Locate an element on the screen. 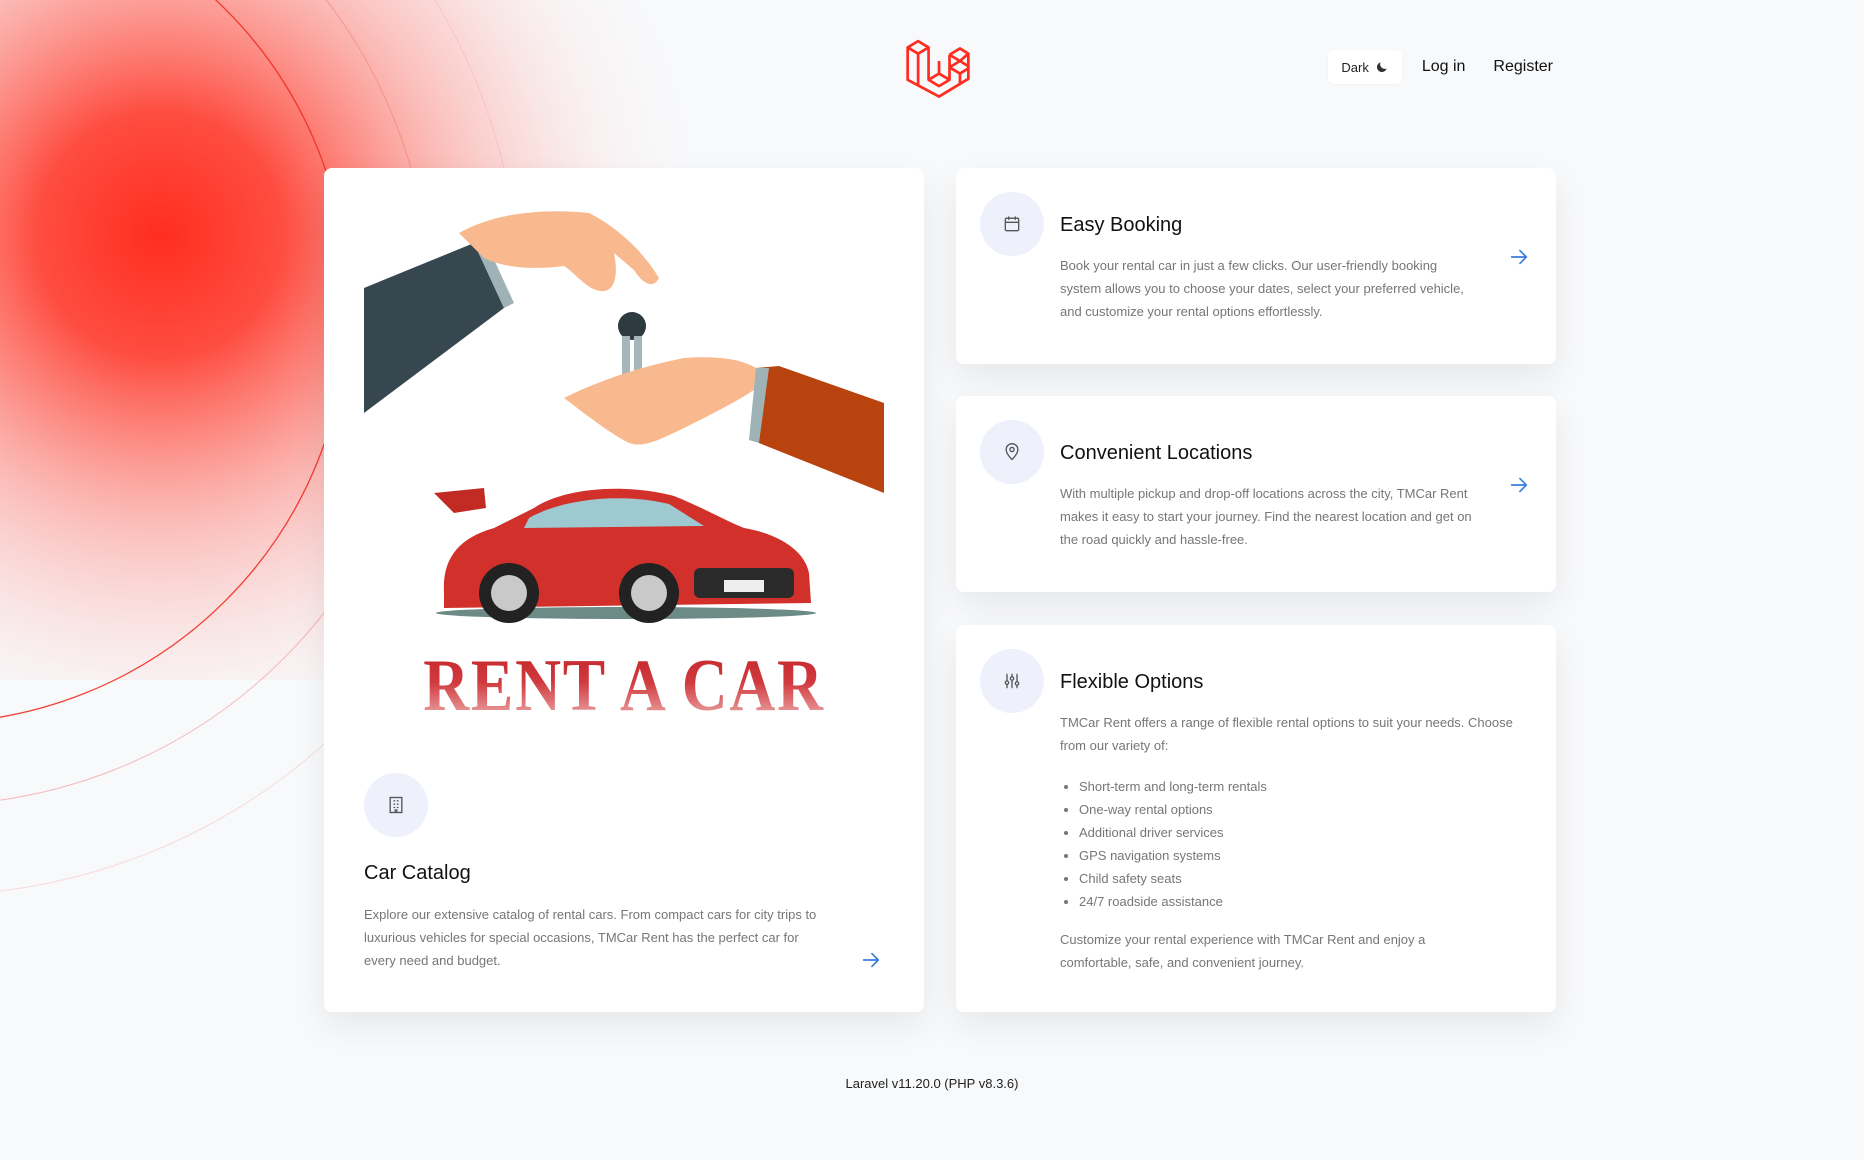 The width and height of the screenshot is (1864, 1160). login-link: Log in is located at coordinates (1444, 67).